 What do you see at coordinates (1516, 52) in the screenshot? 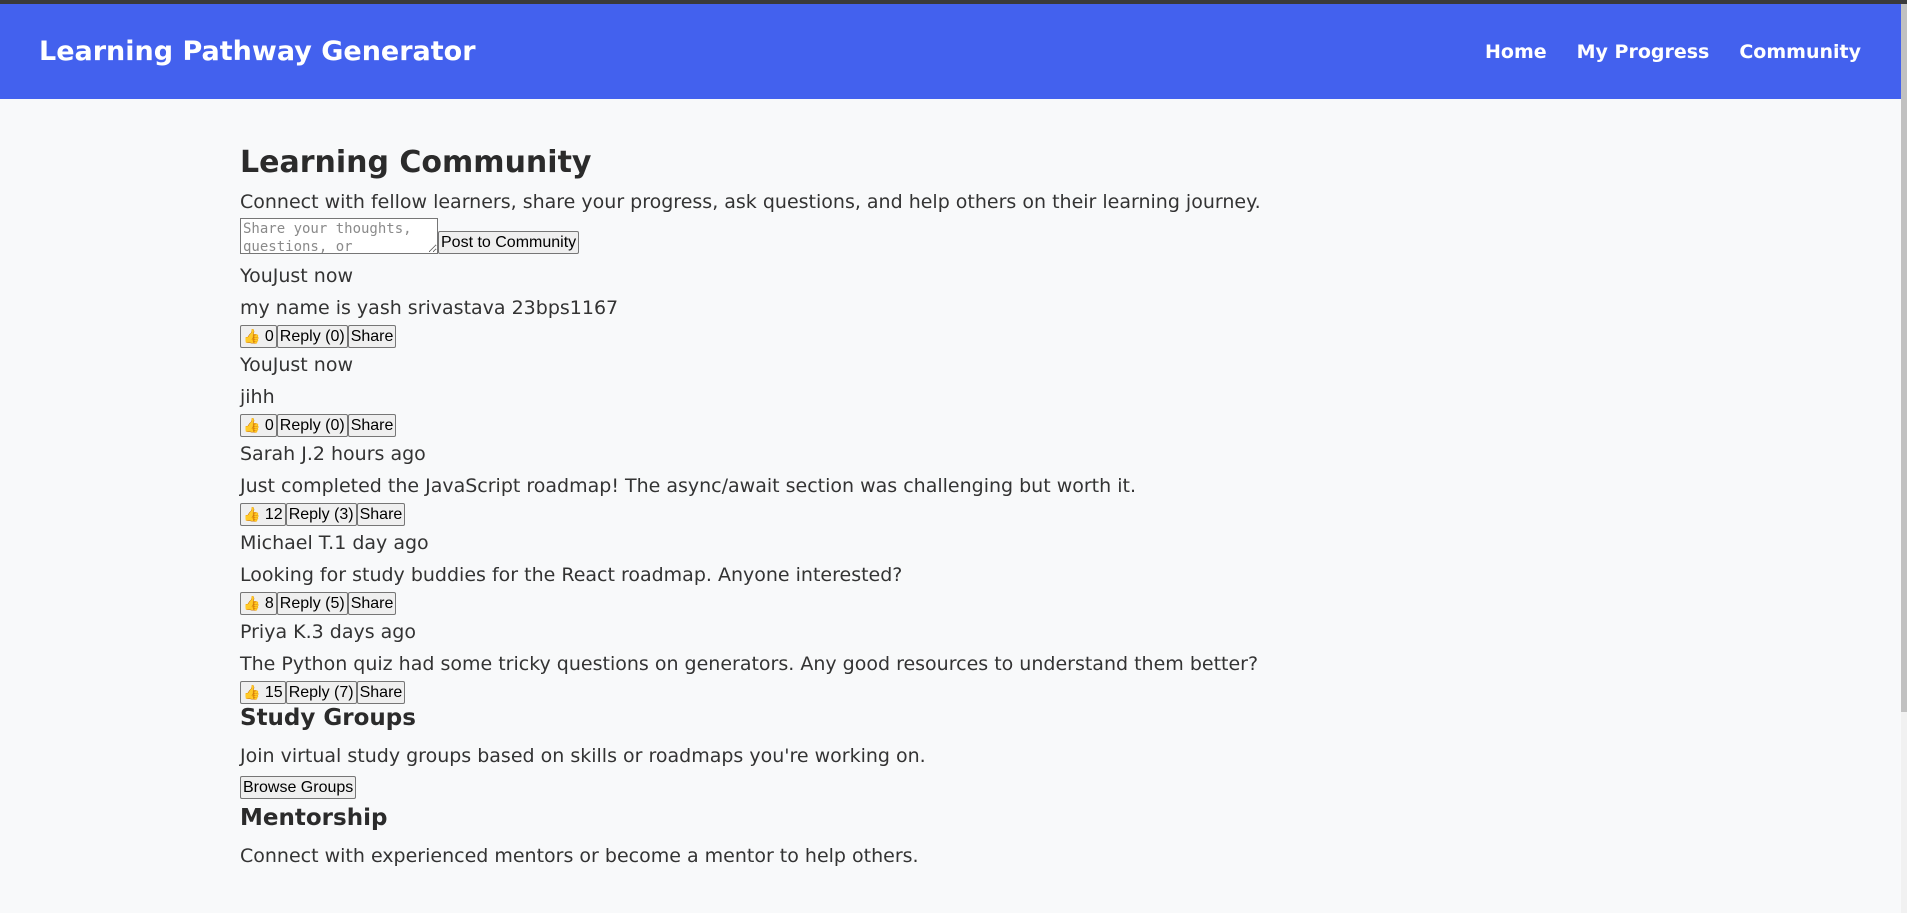
I see `nav-home: Home` at bounding box center [1516, 52].